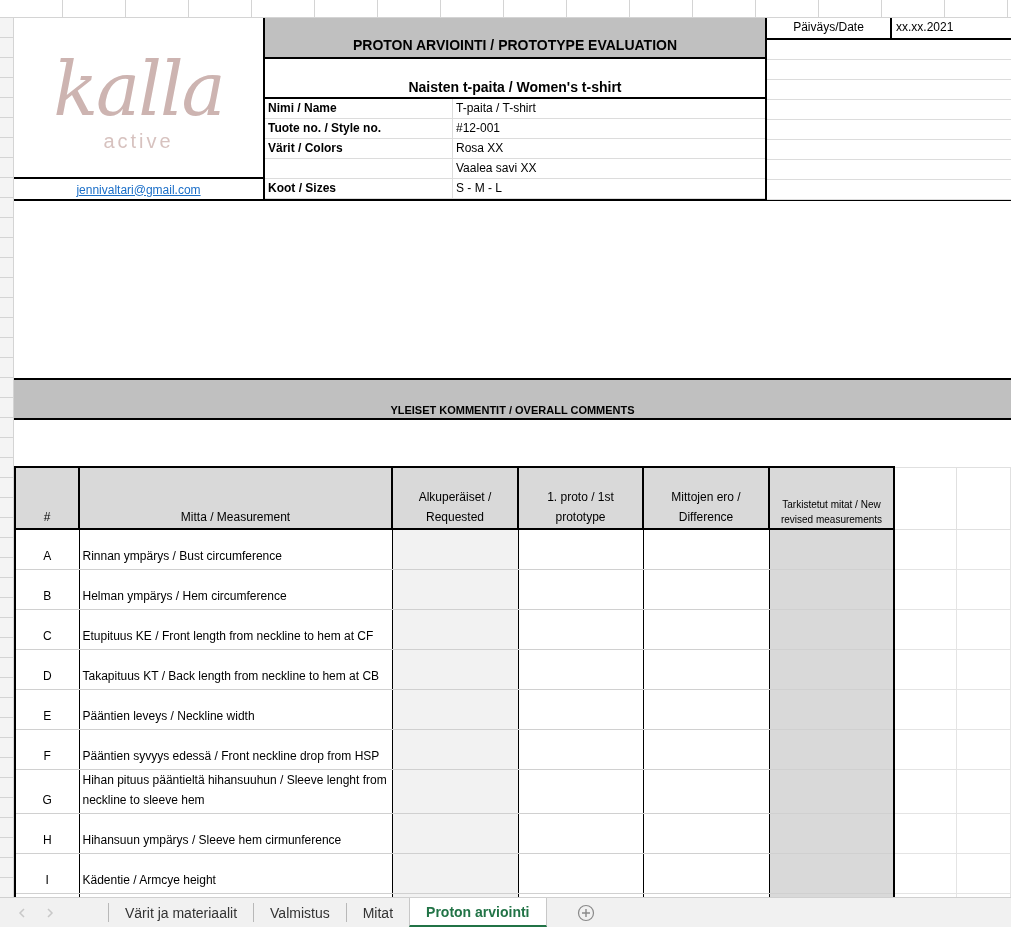 This screenshot has height=927, width=1011. What do you see at coordinates (235, 873) in the screenshot?
I see `measurement-cell: Kädentie / Armcye height` at bounding box center [235, 873].